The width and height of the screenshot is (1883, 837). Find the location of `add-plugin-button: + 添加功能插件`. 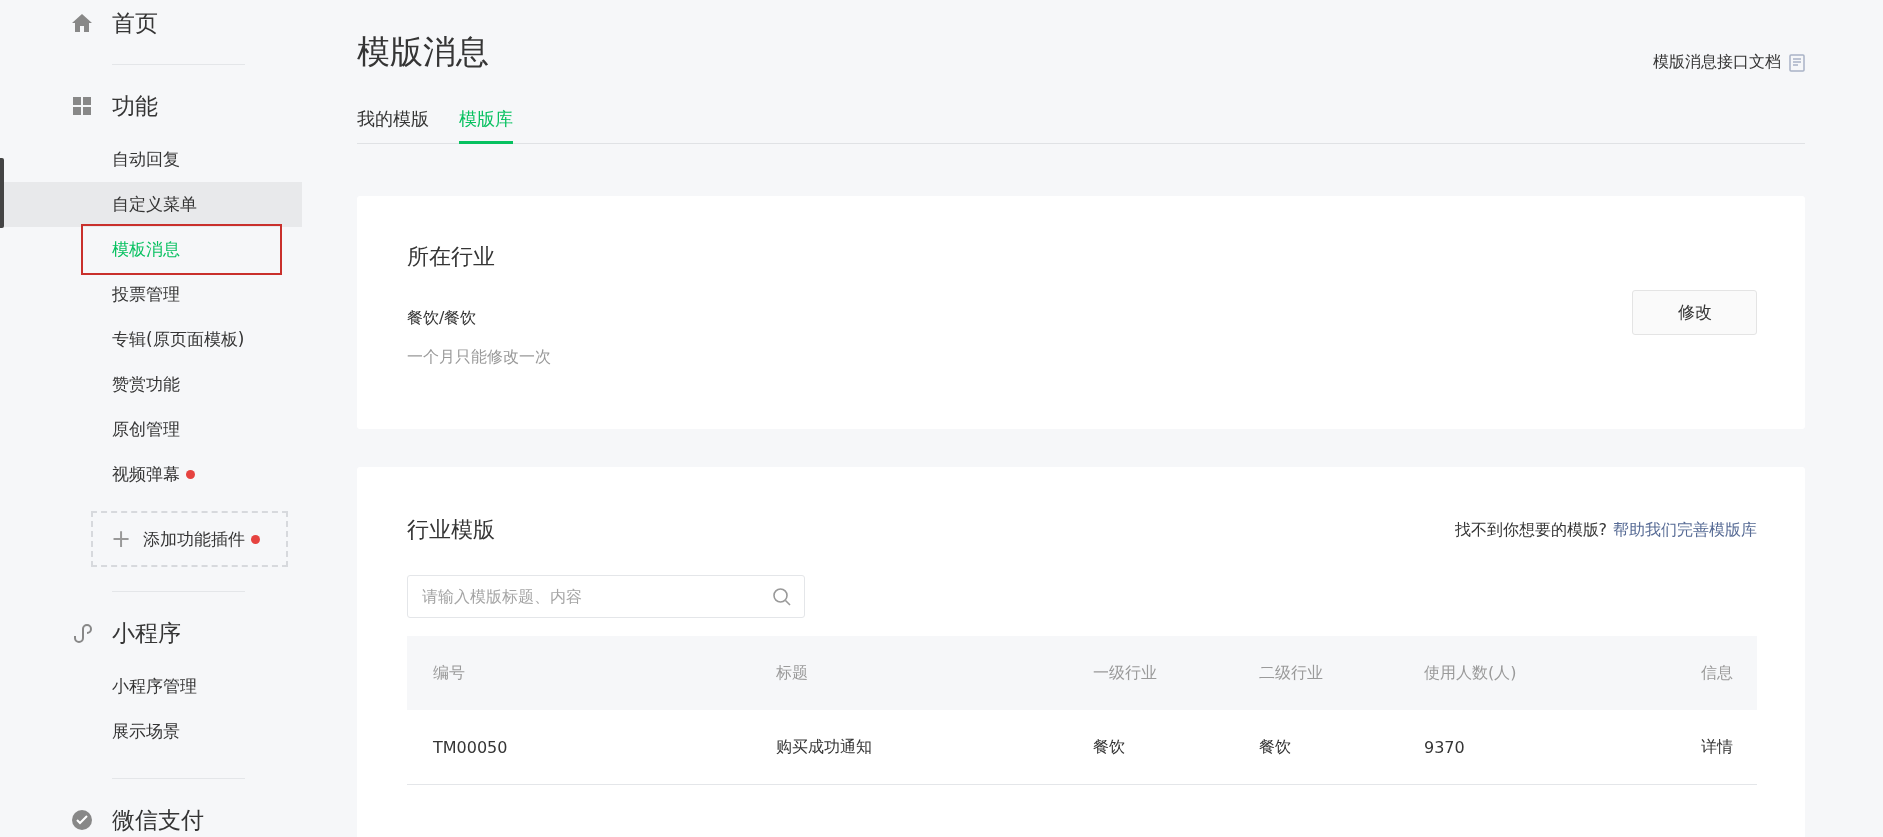

add-plugin-button: + 添加功能插件 is located at coordinates (189, 539).